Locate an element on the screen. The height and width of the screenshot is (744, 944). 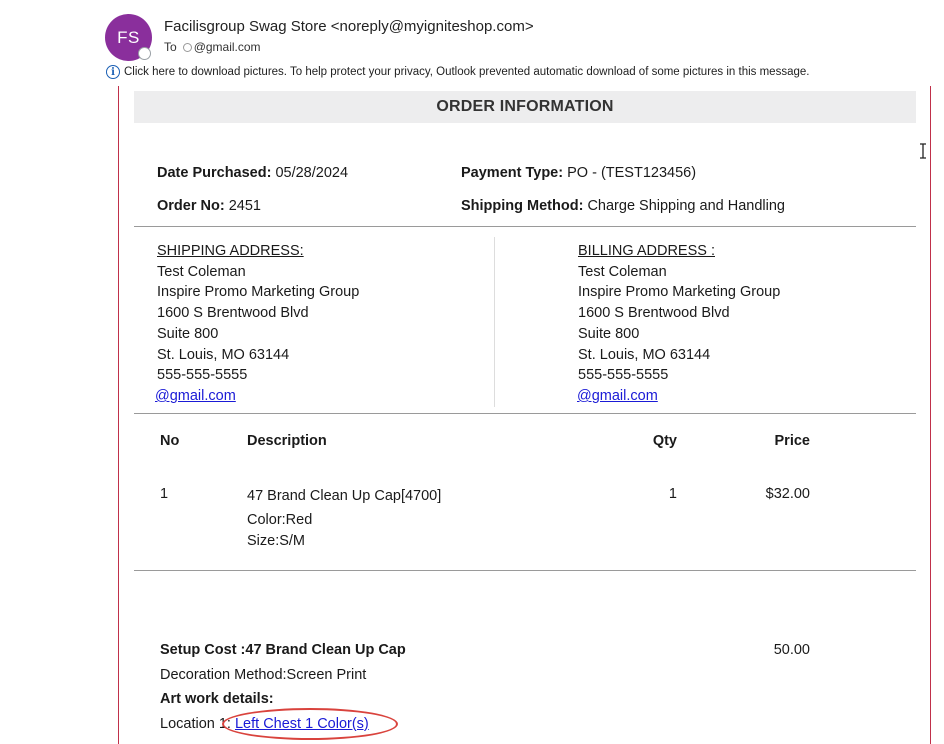
address-separator is located at coordinates (494, 322).